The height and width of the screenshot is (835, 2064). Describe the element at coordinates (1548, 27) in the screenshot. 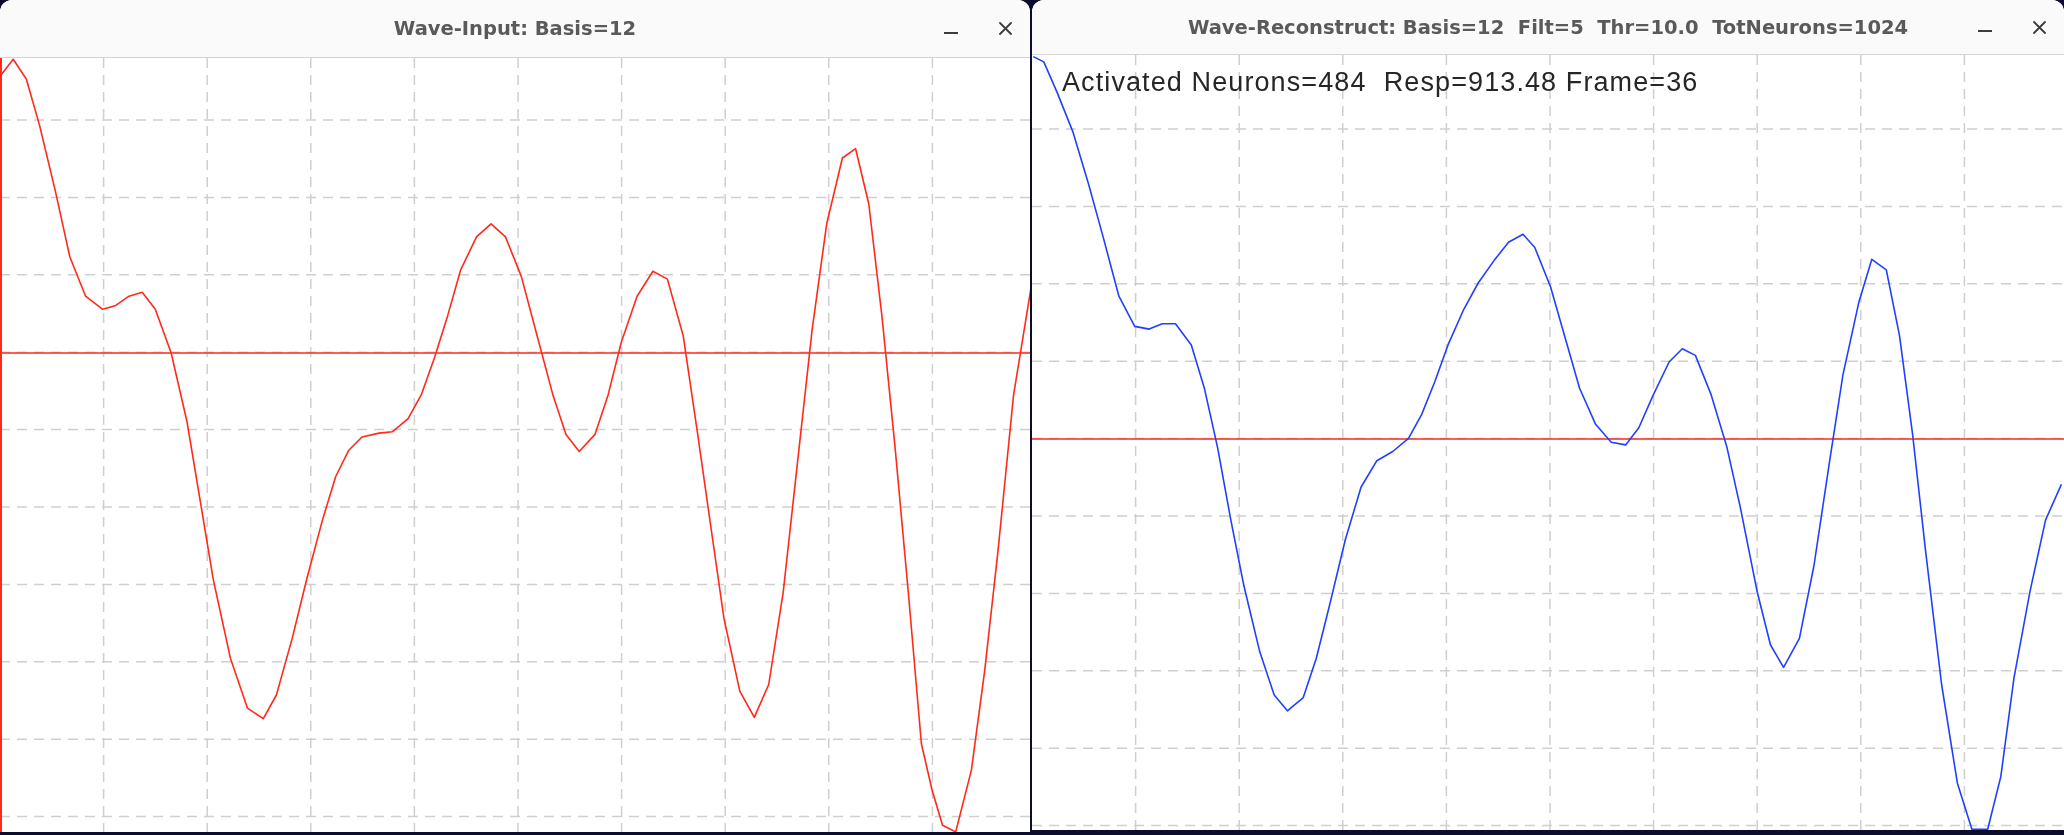

I see `window-title: Wave-Reconstruct: Basis=12 Filt=5 Thr=10.0 TotNeurons=1024` at that location.